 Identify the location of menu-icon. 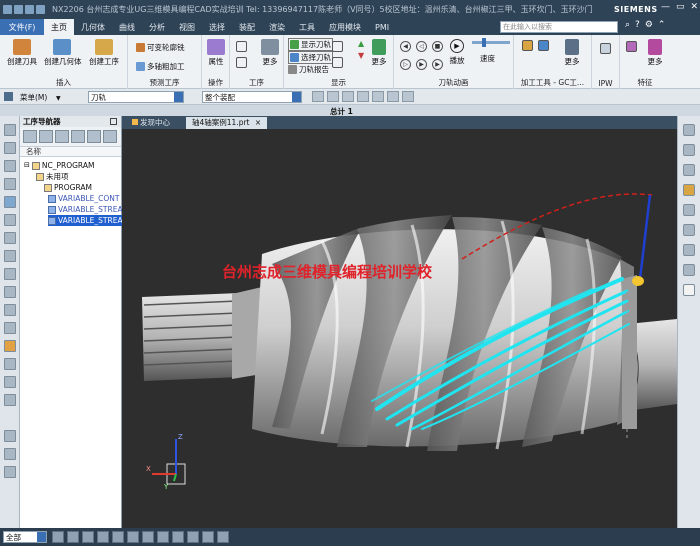
(8, 96).